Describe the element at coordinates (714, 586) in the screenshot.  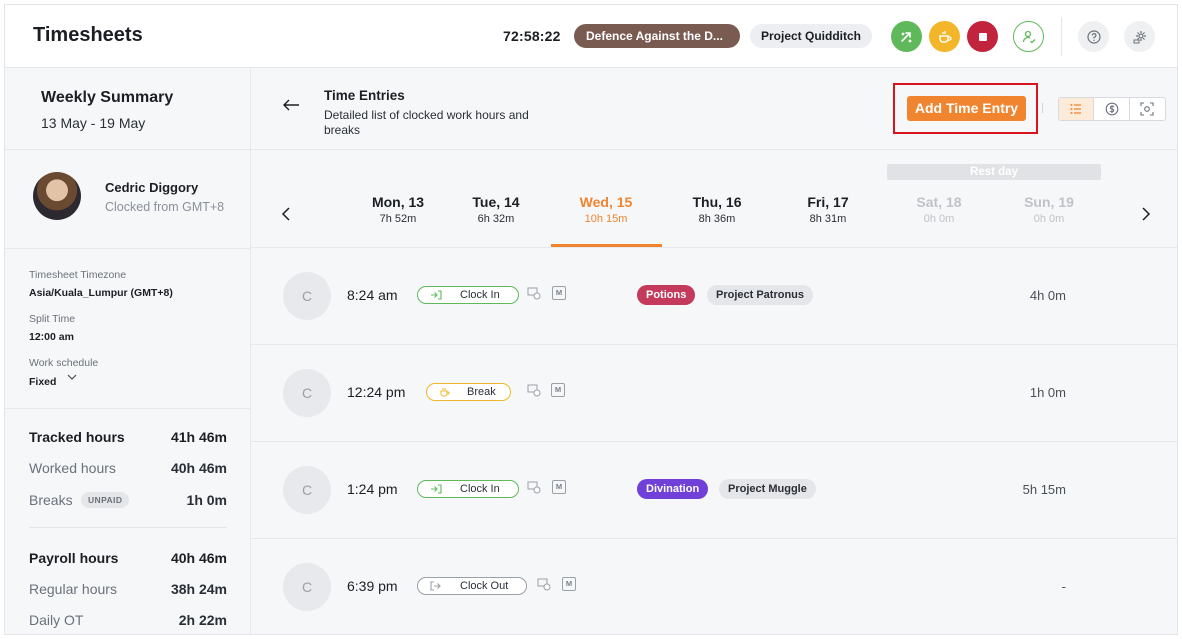
I see `time-entry-row: C 6:39 pm Clock Out M -` at that location.